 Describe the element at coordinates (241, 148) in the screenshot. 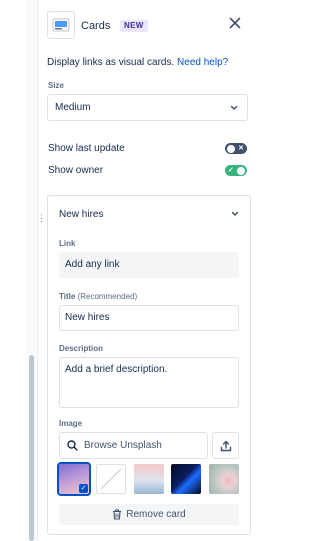

I see `x-icon: ✕` at that location.